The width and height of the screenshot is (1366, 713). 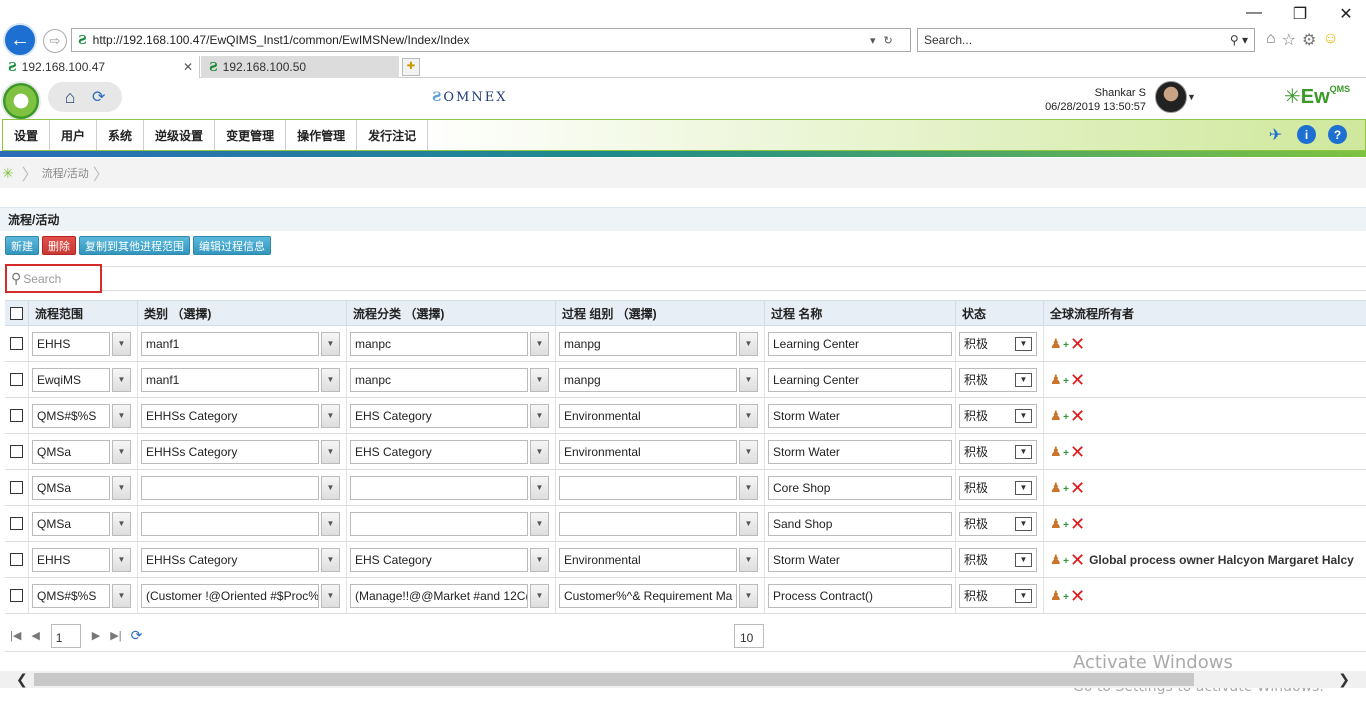 What do you see at coordinates (449, 559) in the screenshot?
I see `classification-combobox: EHS Category ▼` at bounding box center [449, 559].